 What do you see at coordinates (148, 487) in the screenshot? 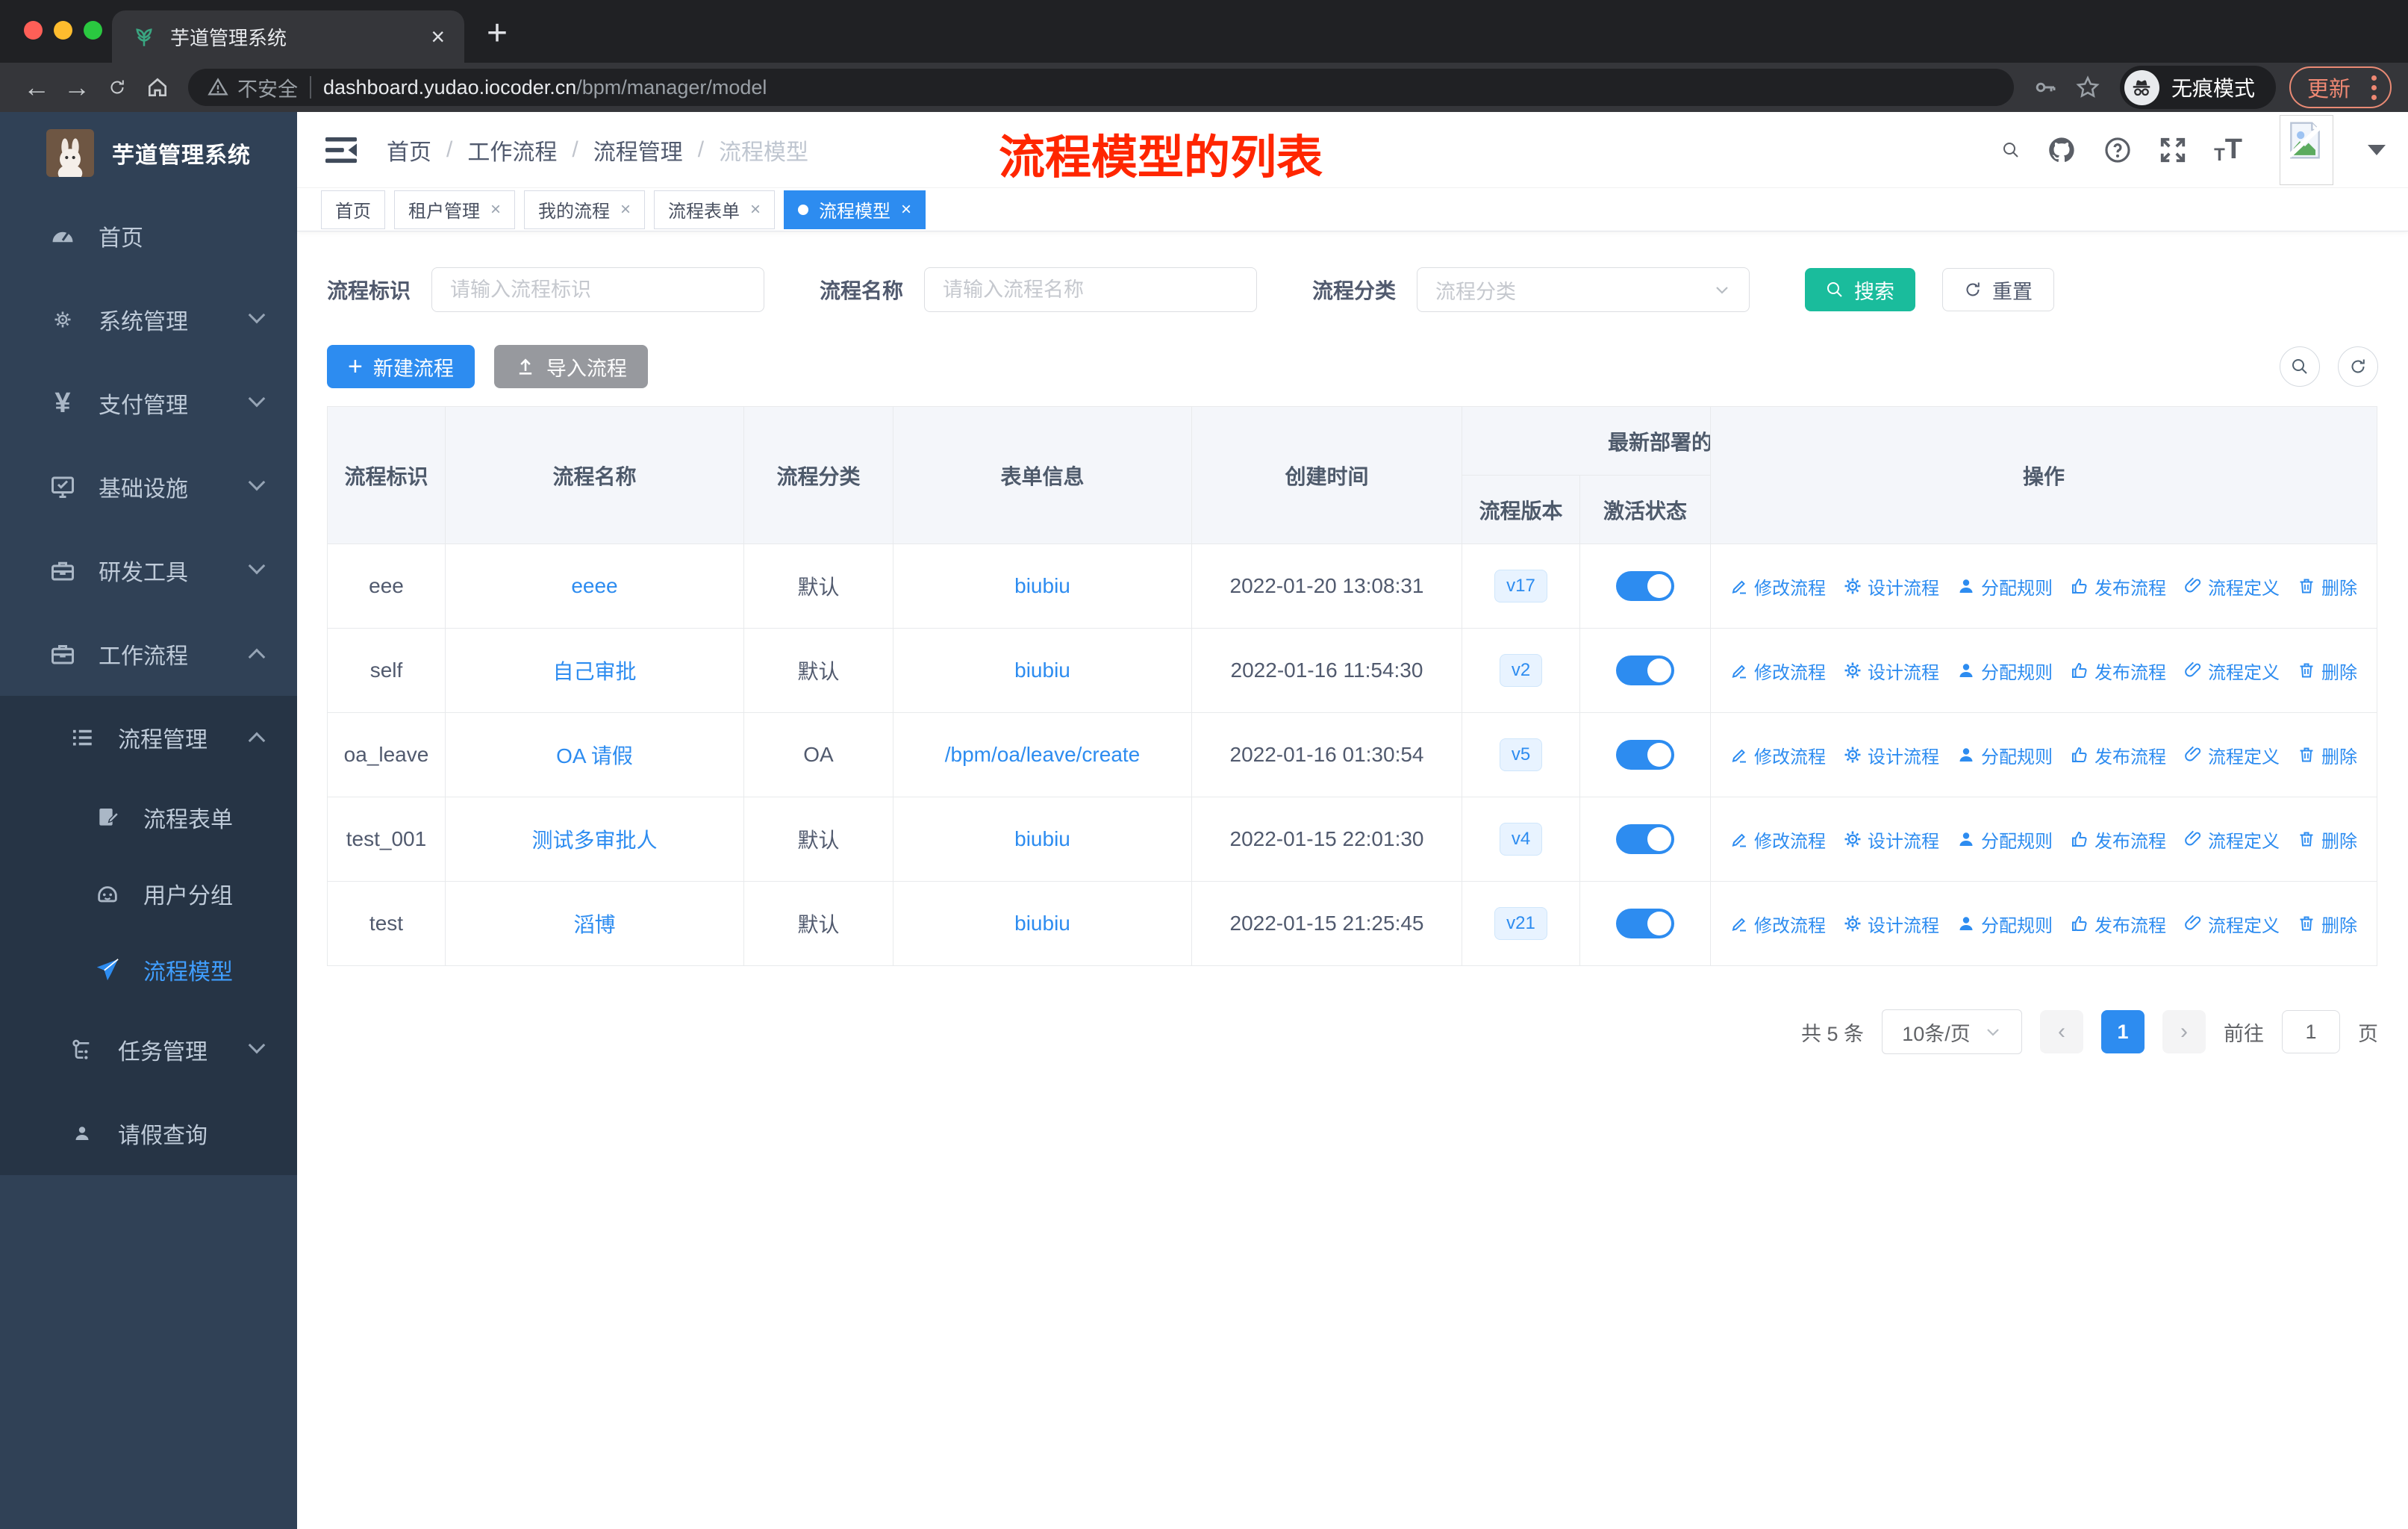
I see `sidebar-item-infrastructure: 基础设施` at bounding box center [148, 487].